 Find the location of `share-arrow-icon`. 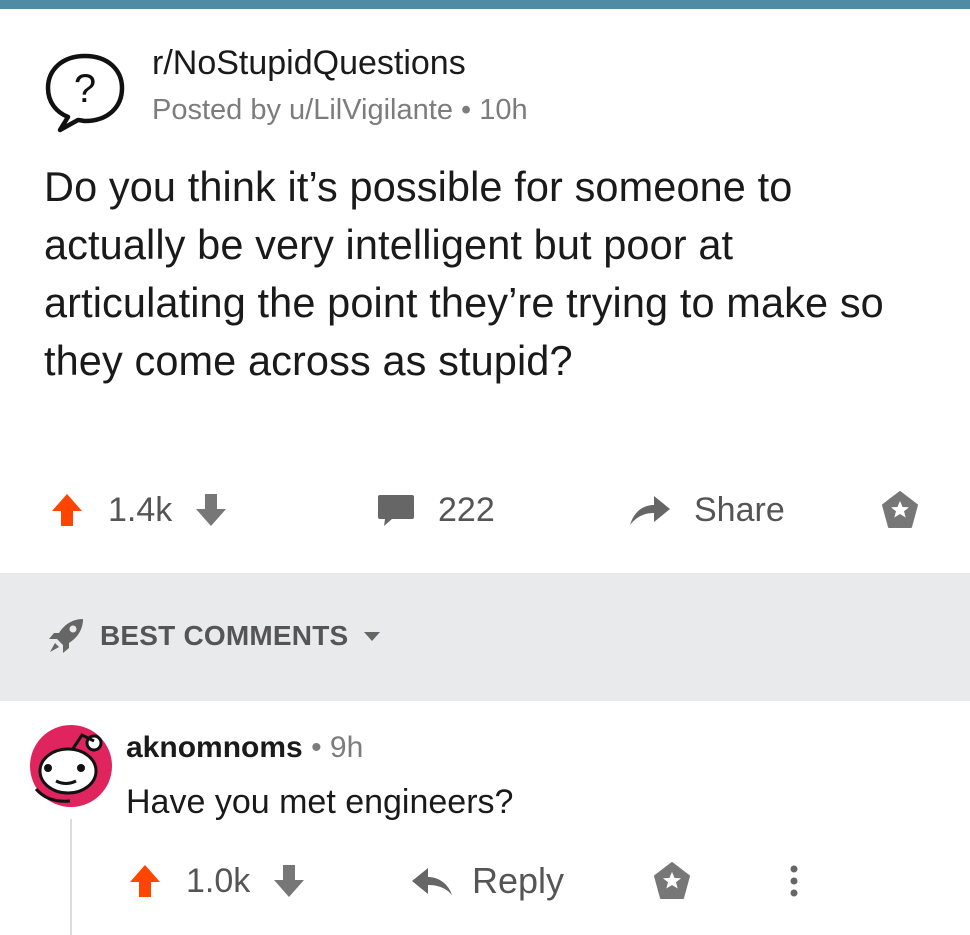

share-arrow-icon is located at coordinates (650, 510).